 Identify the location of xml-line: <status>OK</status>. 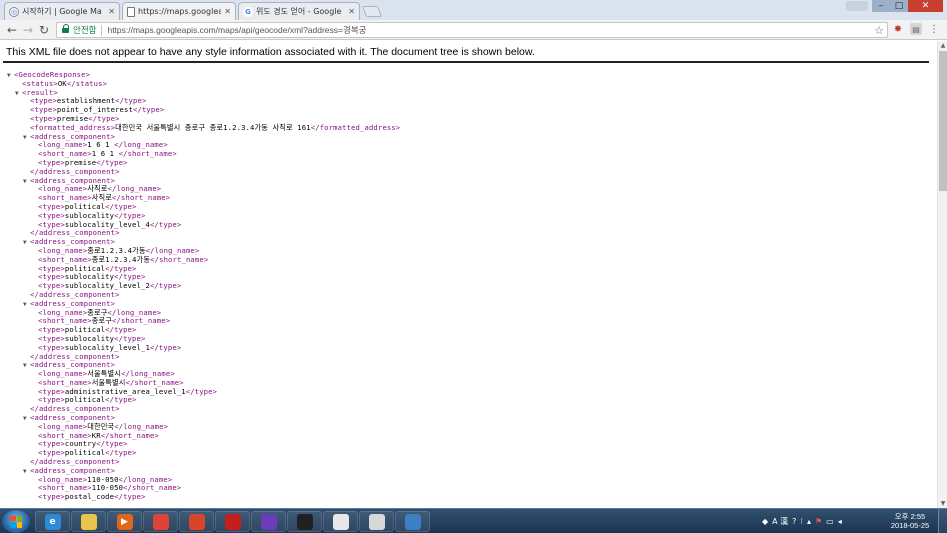
(203, 83).